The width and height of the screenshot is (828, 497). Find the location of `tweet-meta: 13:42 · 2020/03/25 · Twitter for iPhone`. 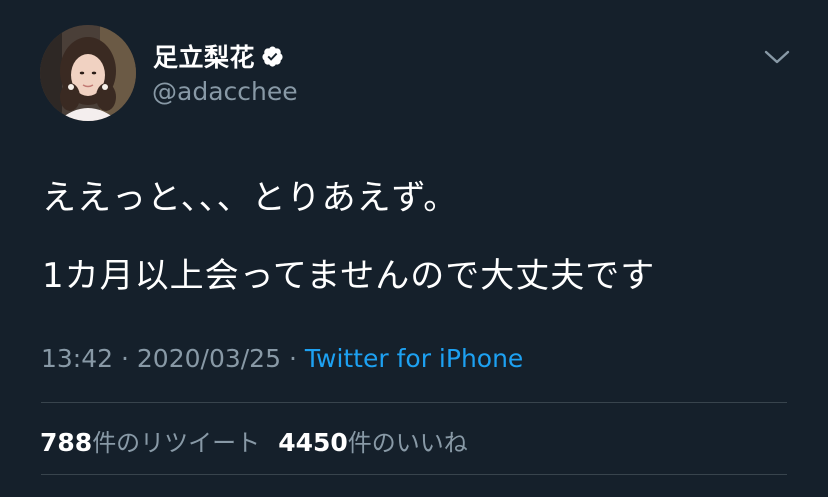

tweet-meta: 13:42 · 2020/03/25 · Twitter for iPhone is located at coordinates (282, 358).